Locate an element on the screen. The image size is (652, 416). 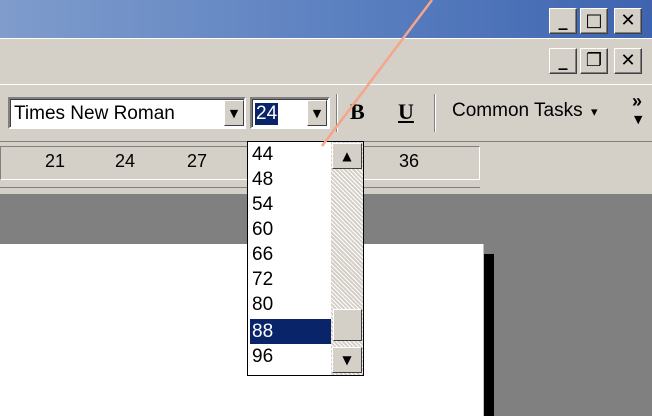
annotation-pointer-line is located at coordinates (377, 73).